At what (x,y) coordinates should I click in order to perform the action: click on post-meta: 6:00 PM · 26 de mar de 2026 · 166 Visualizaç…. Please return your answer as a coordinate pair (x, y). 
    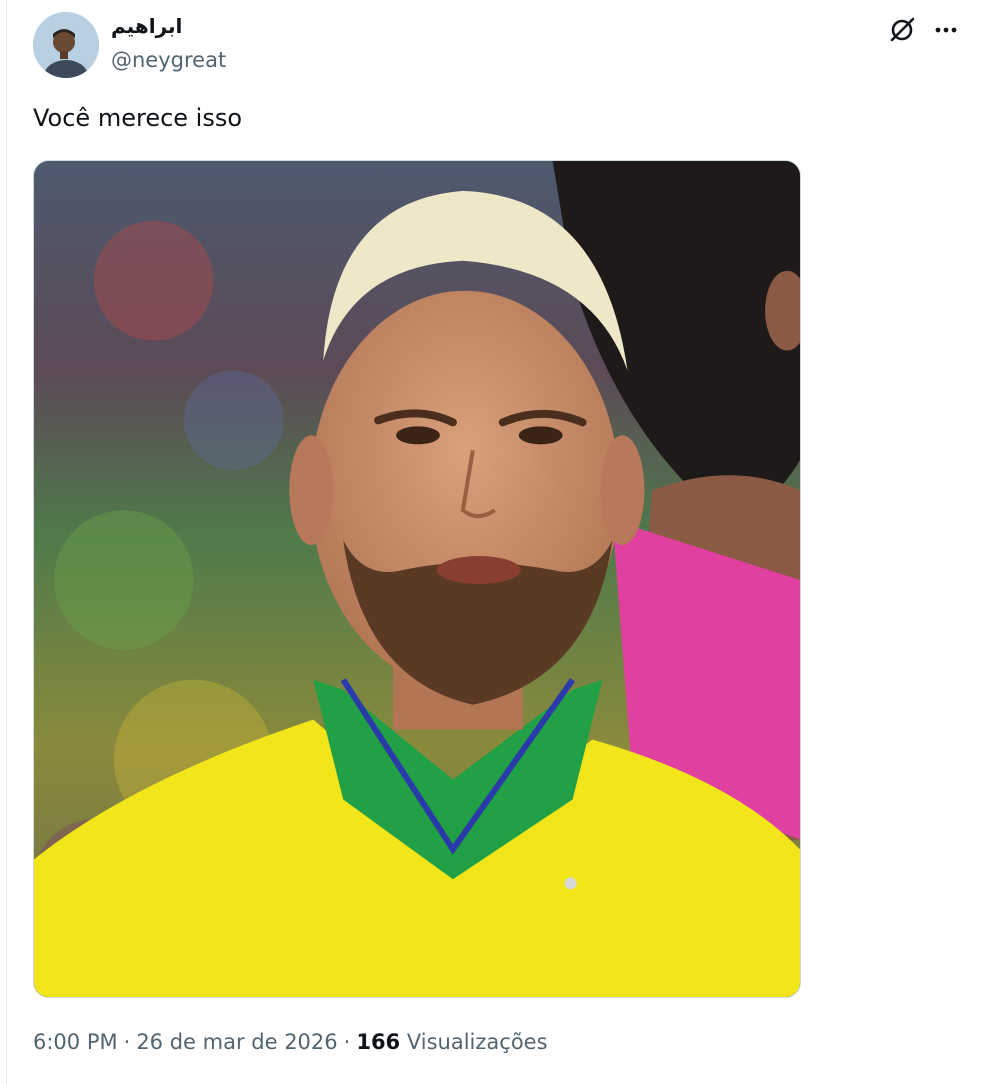
    Looking at the image, I should click on (290, 1042).